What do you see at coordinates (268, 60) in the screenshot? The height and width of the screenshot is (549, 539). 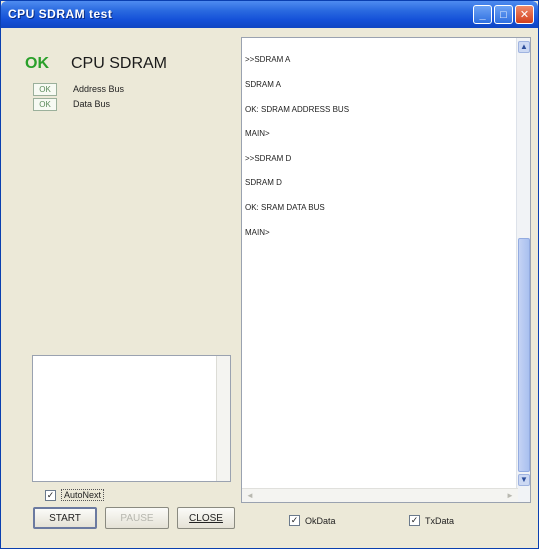 I see `console-line: >>SDRAM A` at bounding box center [268, 60].